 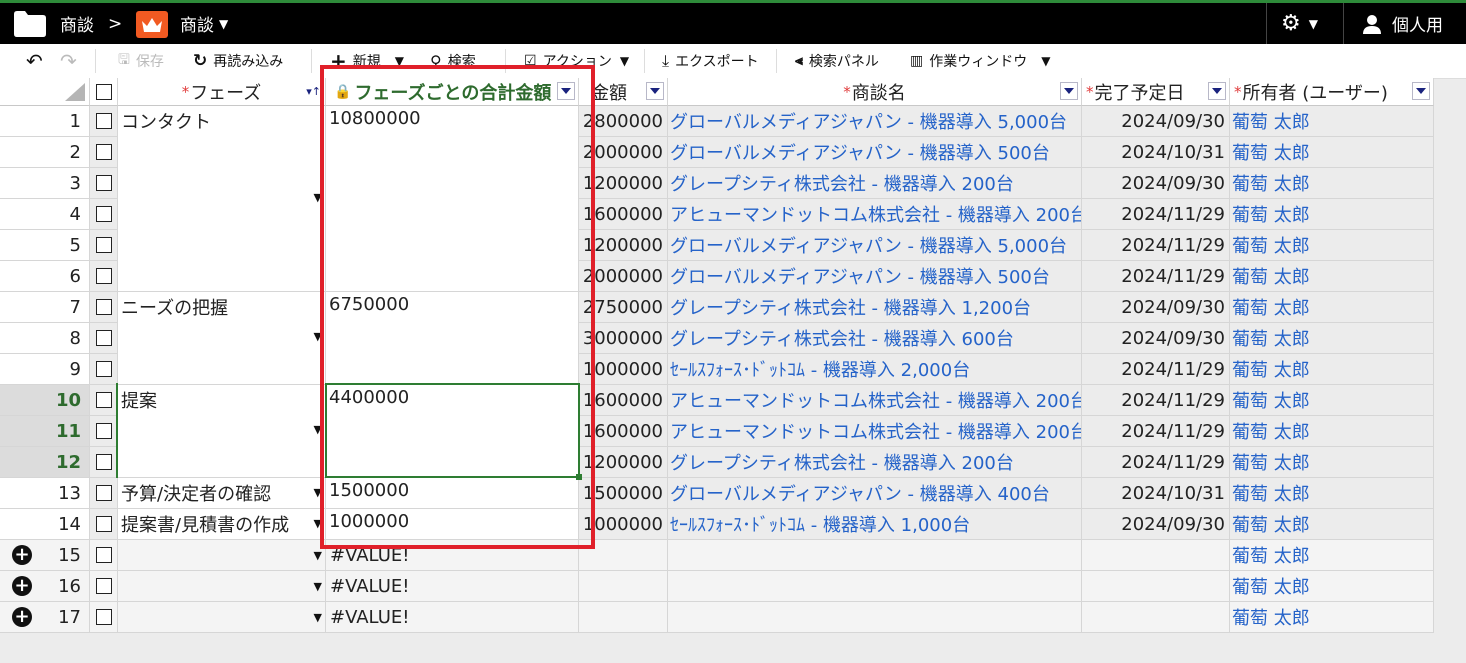 I want to click on row-number: 3, so click(x=45, y=183).